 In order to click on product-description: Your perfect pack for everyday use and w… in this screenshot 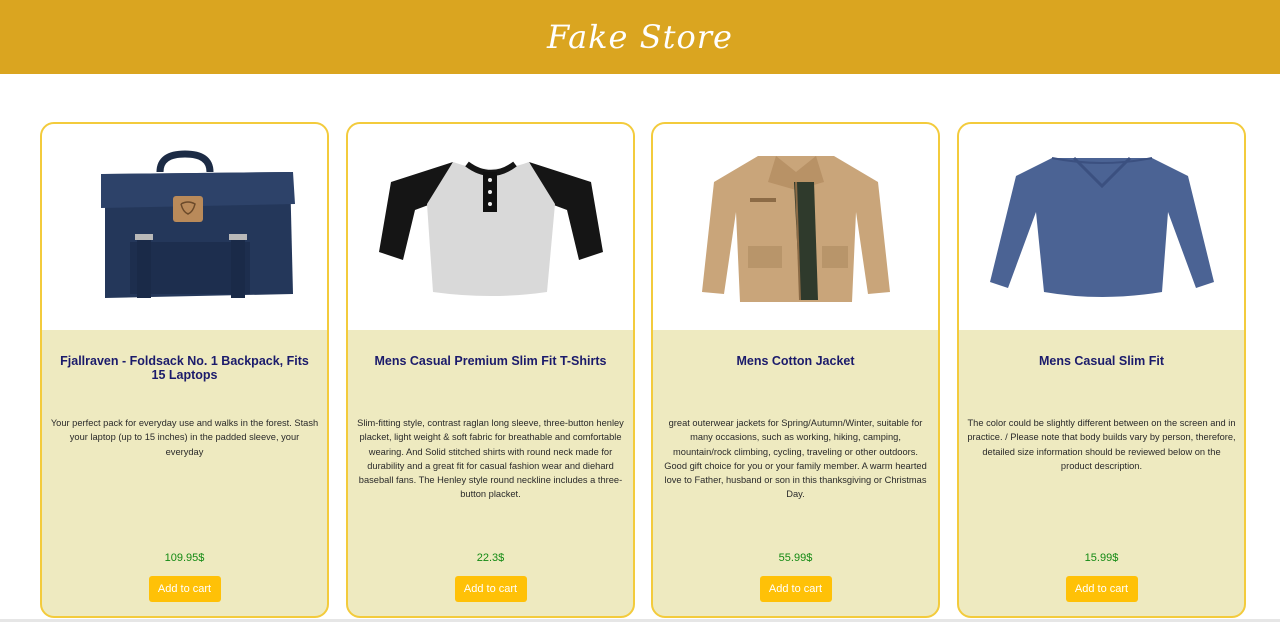, I will do `click(184, 437)`.